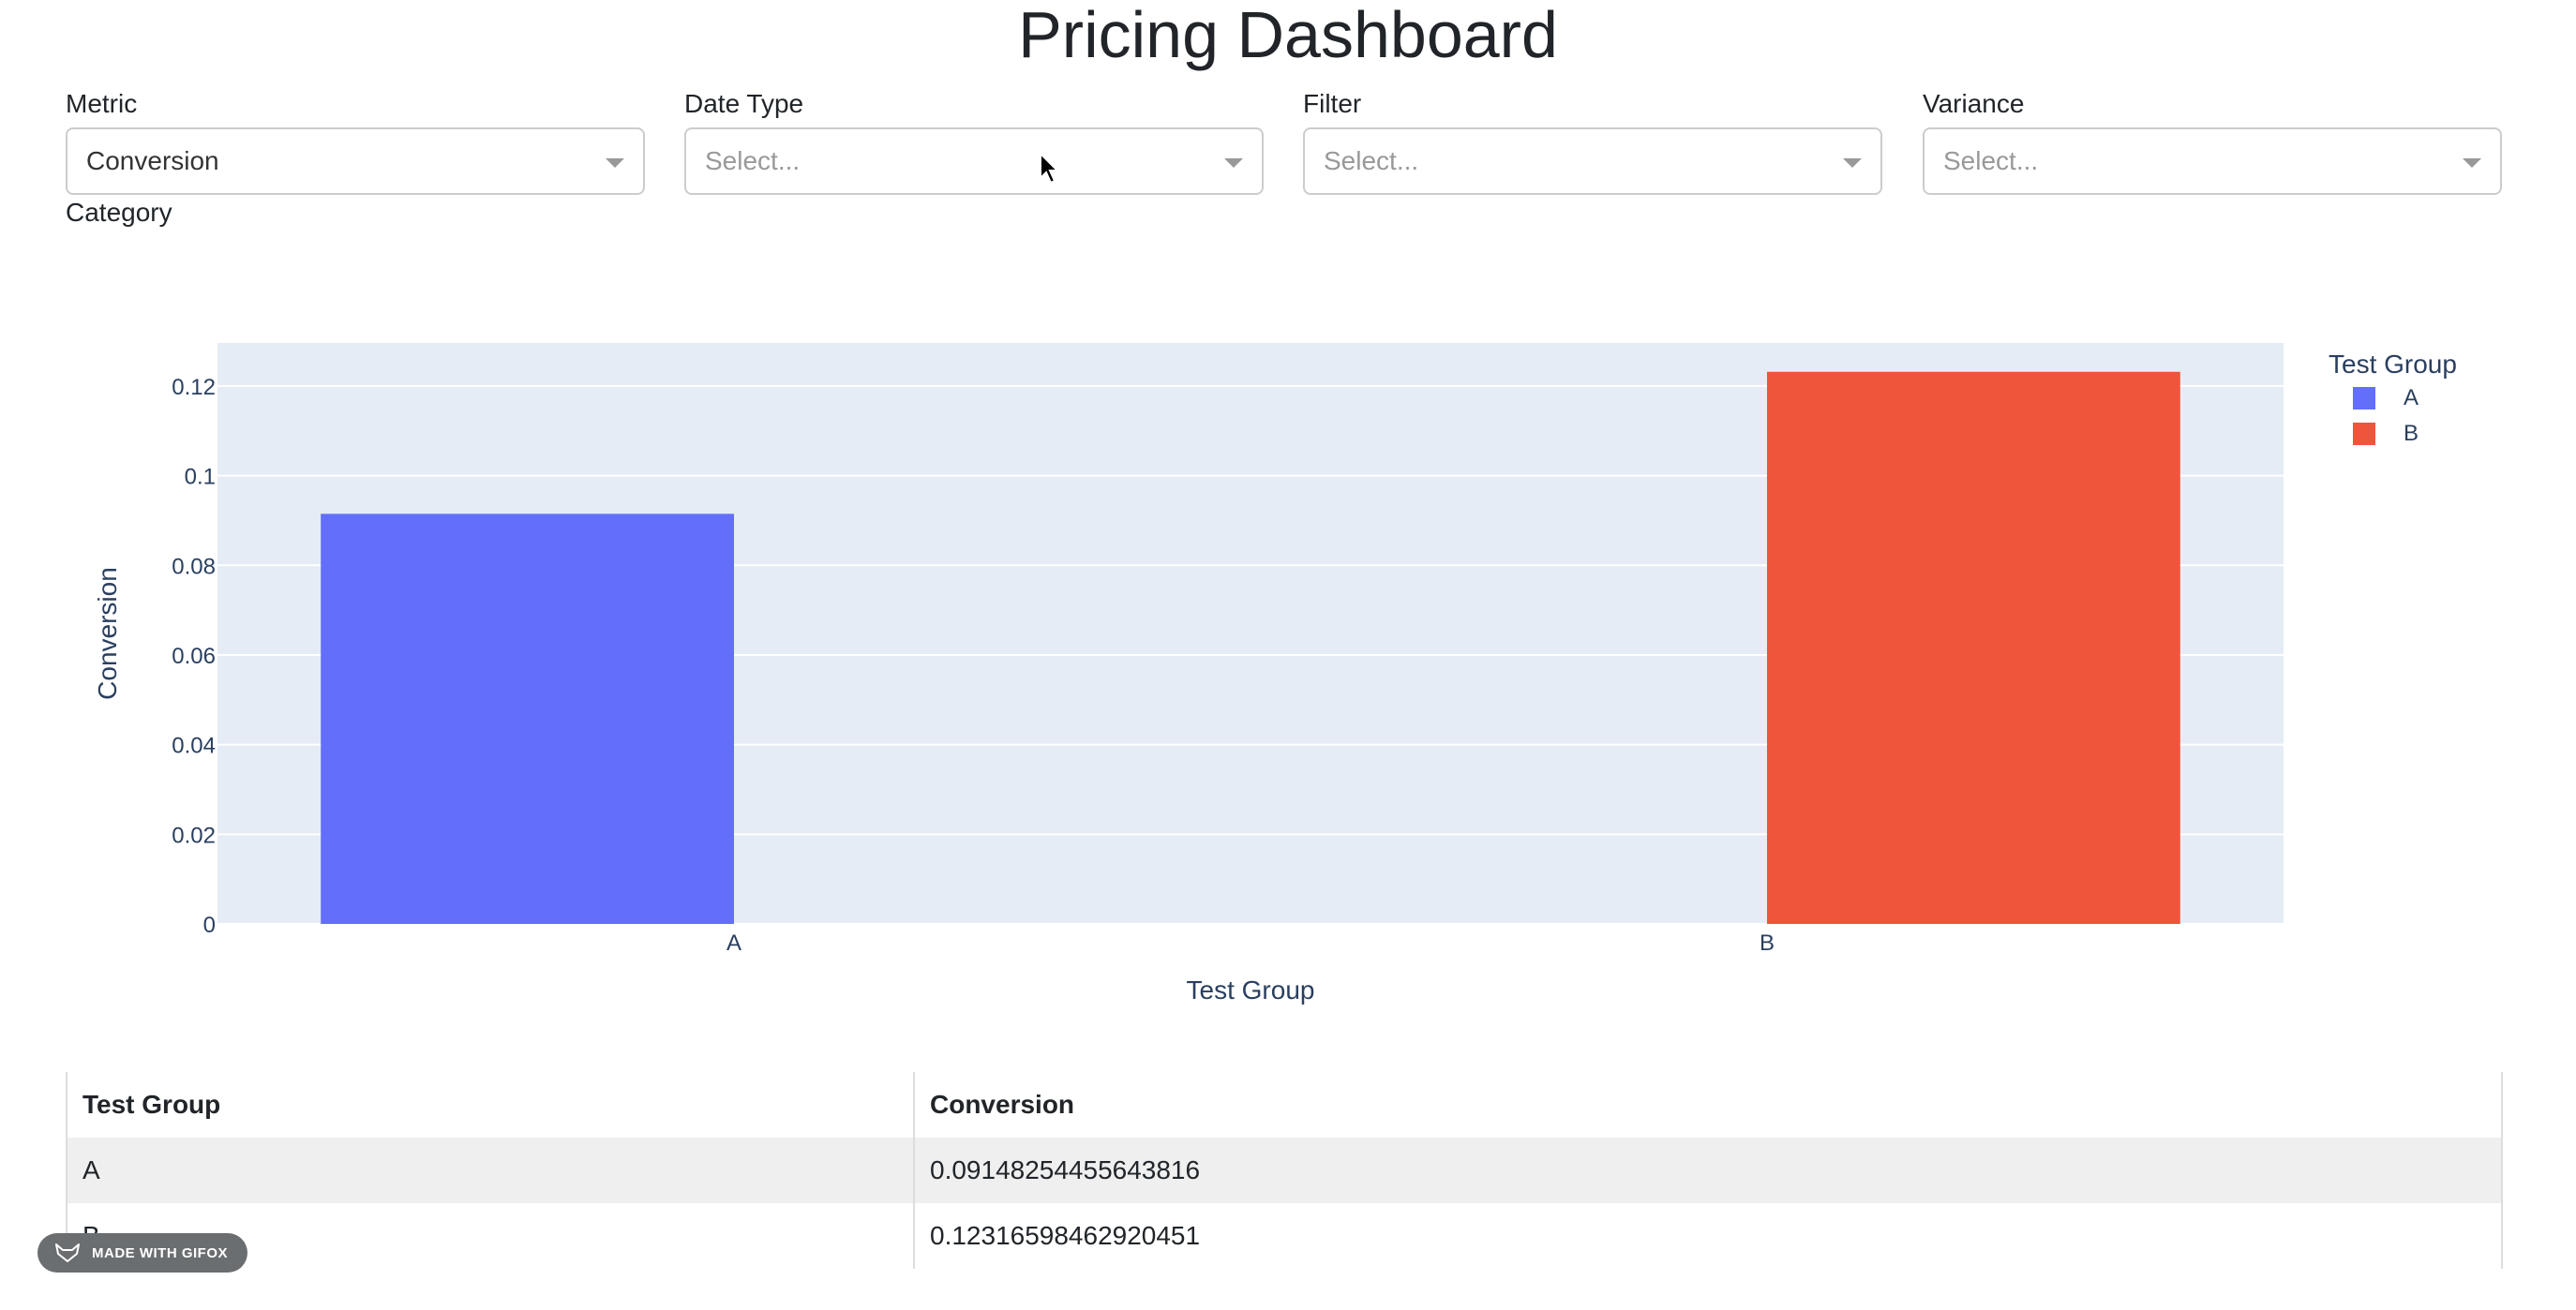 The height and width of the screenshot is (1310, 2576). I want to click on gifox-badge: MADE WITH GIFOX, so click(142, 1253).